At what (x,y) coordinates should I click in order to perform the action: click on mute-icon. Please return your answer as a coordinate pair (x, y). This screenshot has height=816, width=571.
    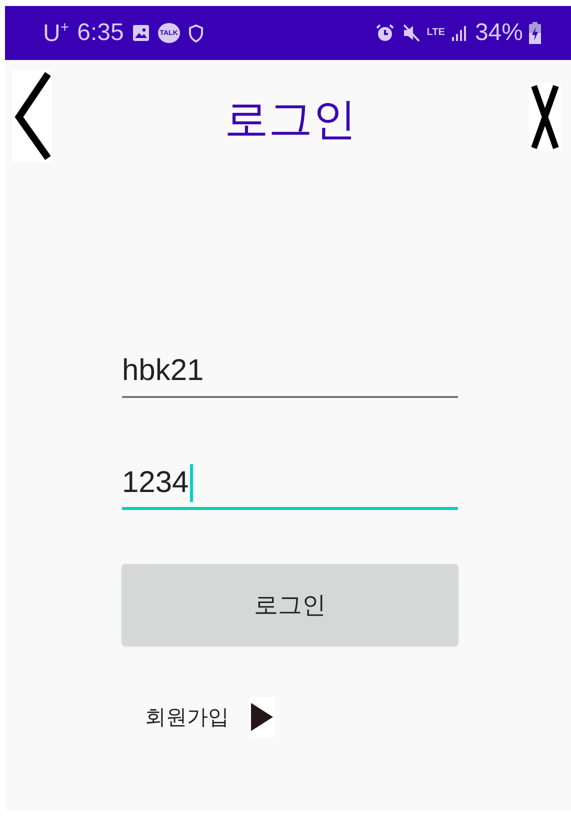
    Looking at the image, I should click on (410, 33).